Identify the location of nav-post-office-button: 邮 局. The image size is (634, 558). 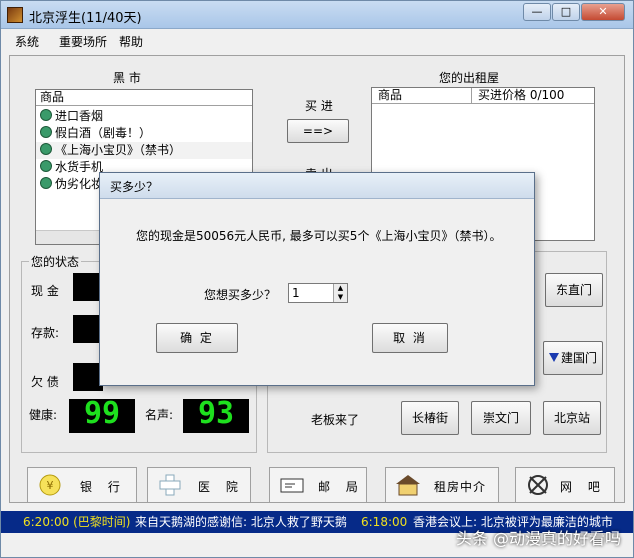
(318, 485).